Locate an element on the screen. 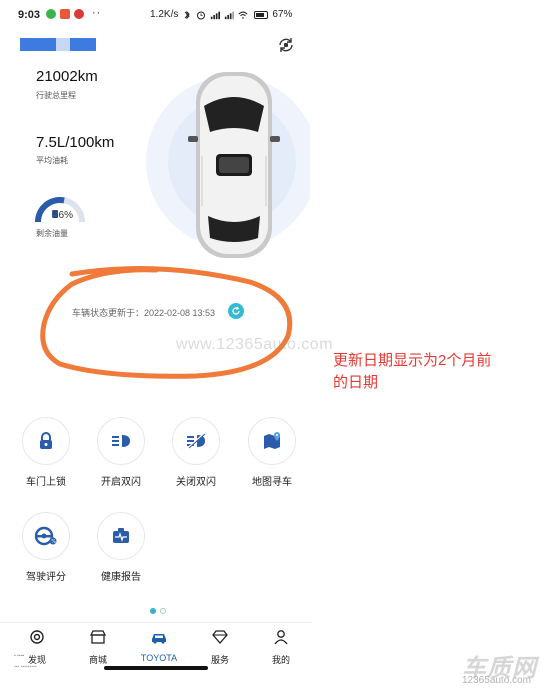 Image resolution: width=550 pixels, height=689 pixels. driving-score-button: % 驾驶评分 is located at coordinates (46, 547).